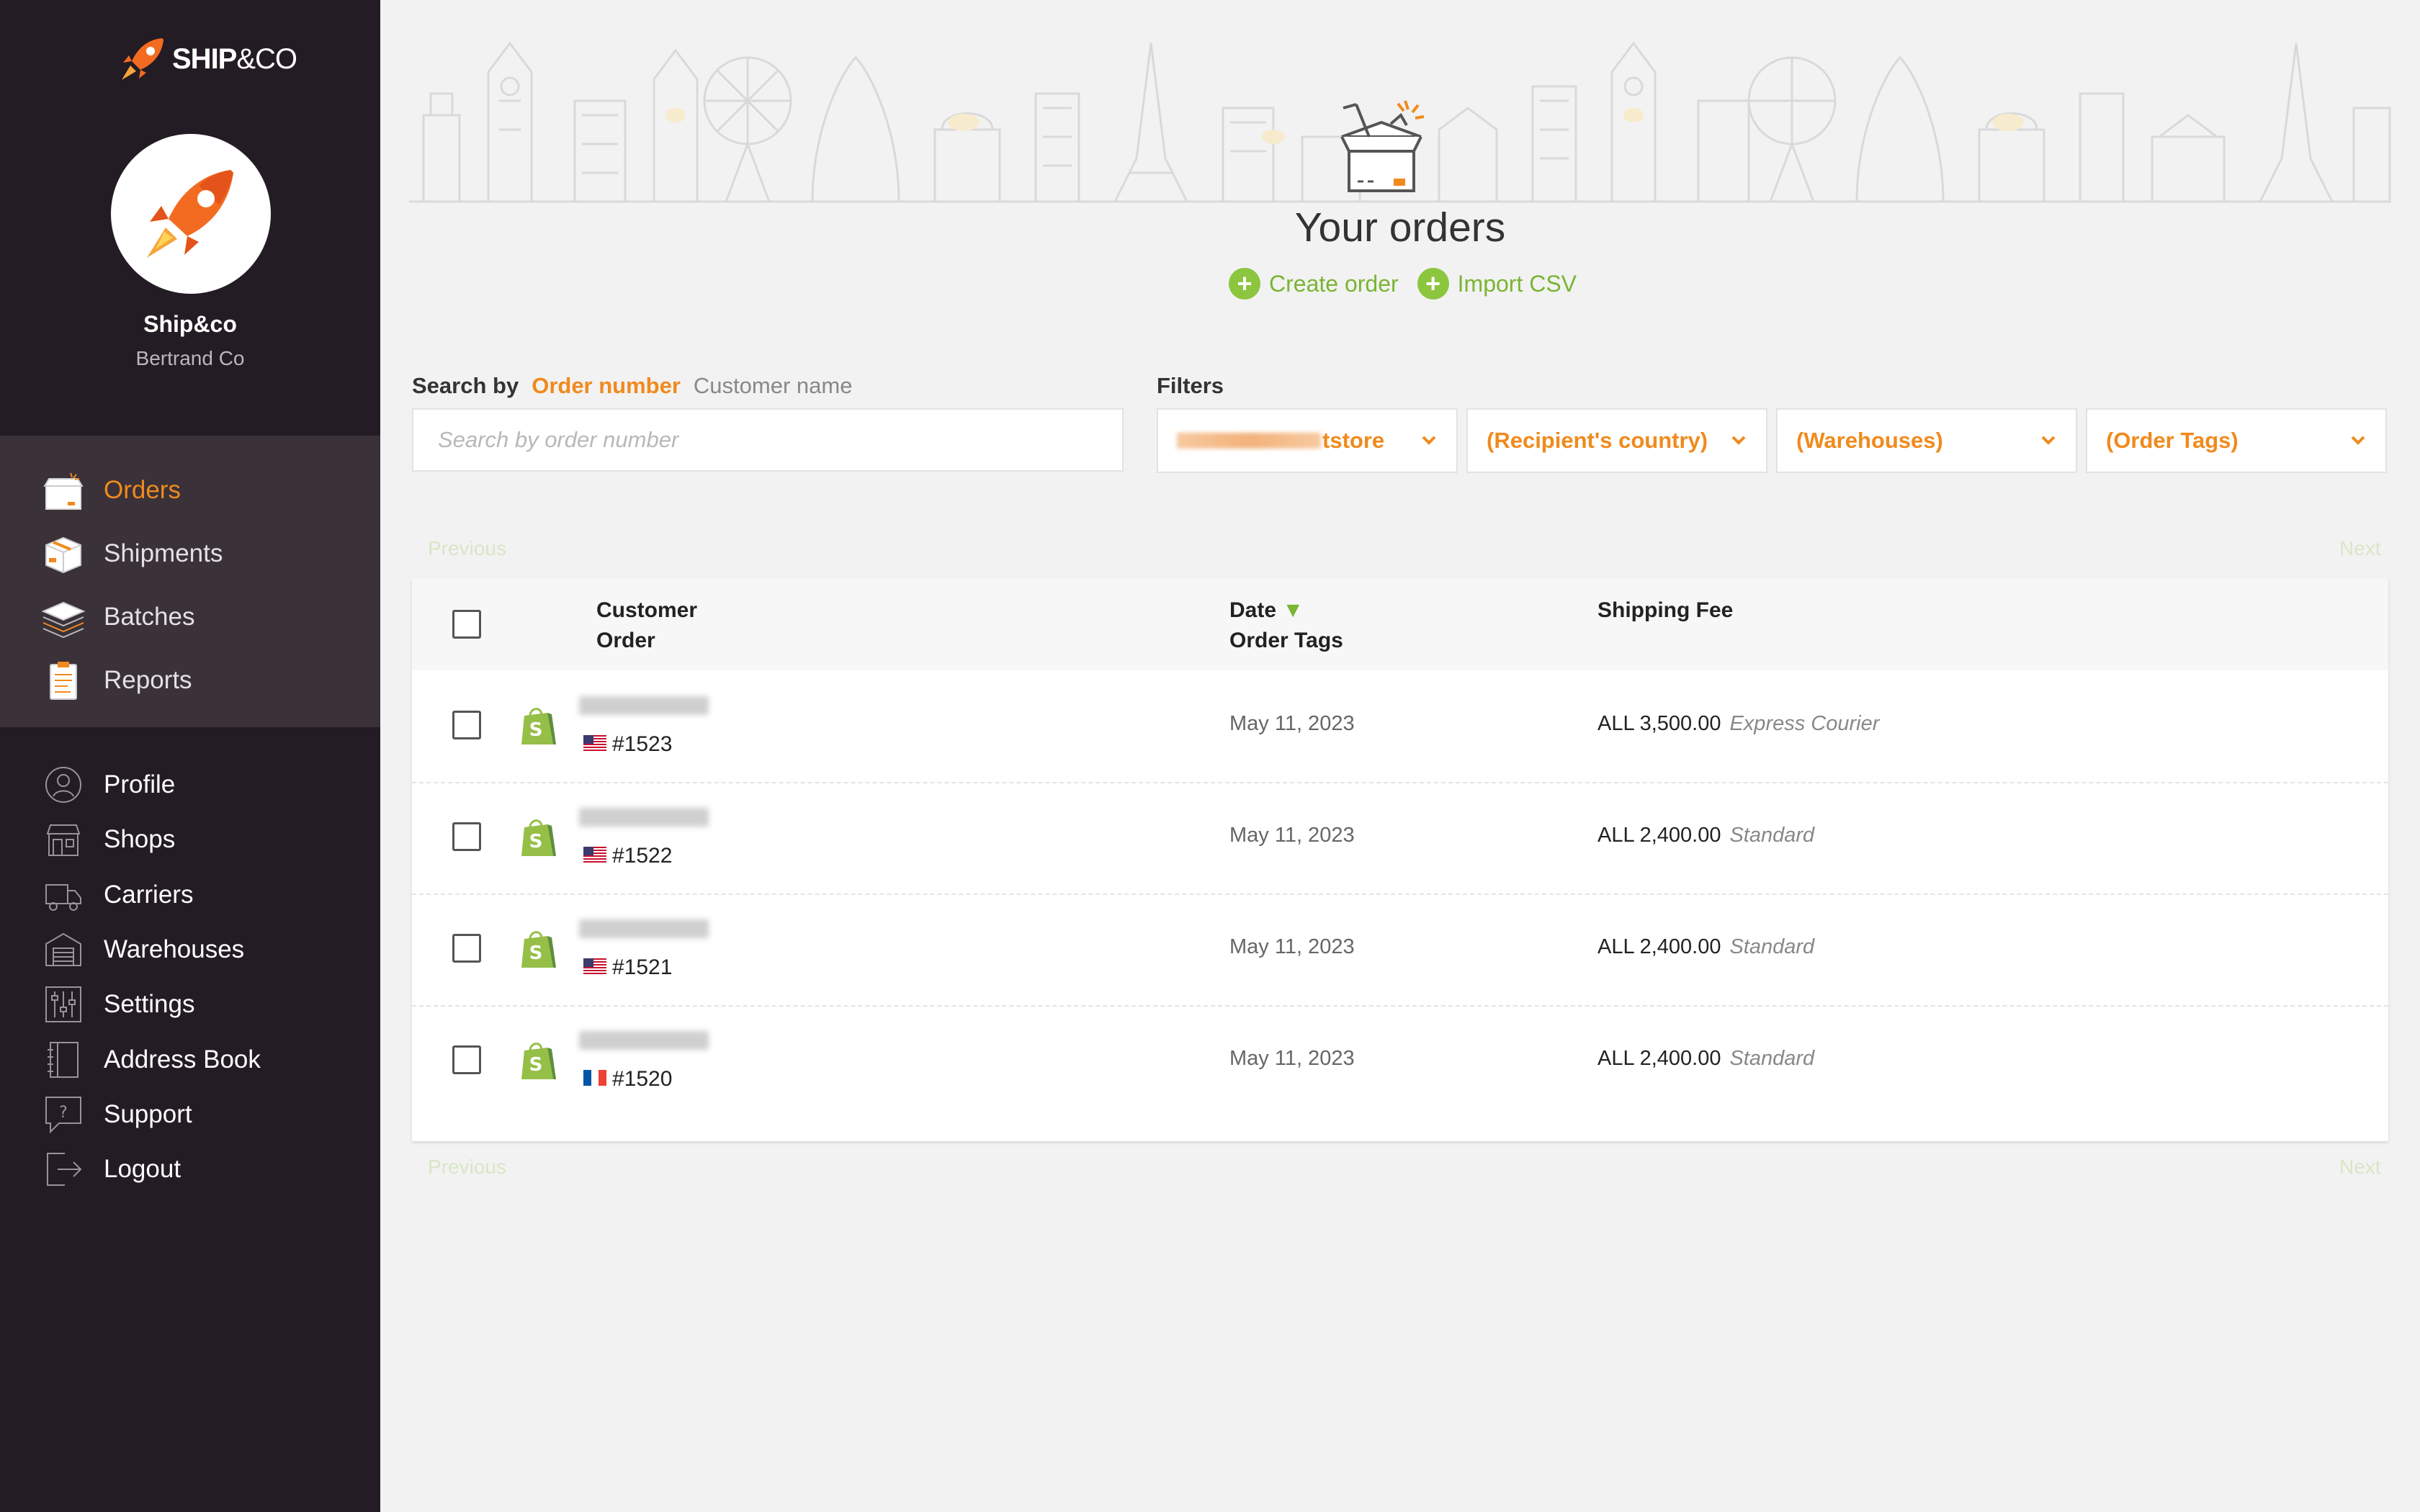  I want to click on batches-stack-icon, so click(63, 617).